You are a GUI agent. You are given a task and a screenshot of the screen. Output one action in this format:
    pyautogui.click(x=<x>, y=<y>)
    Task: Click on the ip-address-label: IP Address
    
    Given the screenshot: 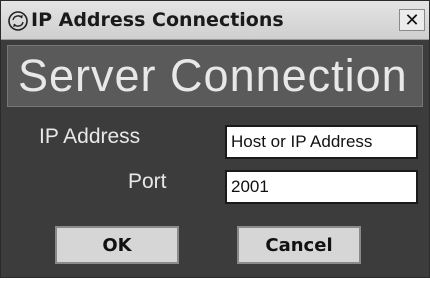 What is the action you would take?
    pyautogui.click(x=90, y=136)
    